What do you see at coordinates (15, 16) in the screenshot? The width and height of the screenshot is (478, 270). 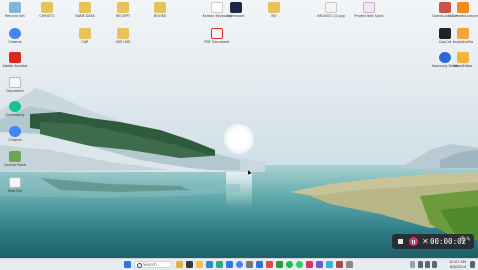 I see `desktop-icon-label: Recycle Bin` at bounding box center [15, 16].